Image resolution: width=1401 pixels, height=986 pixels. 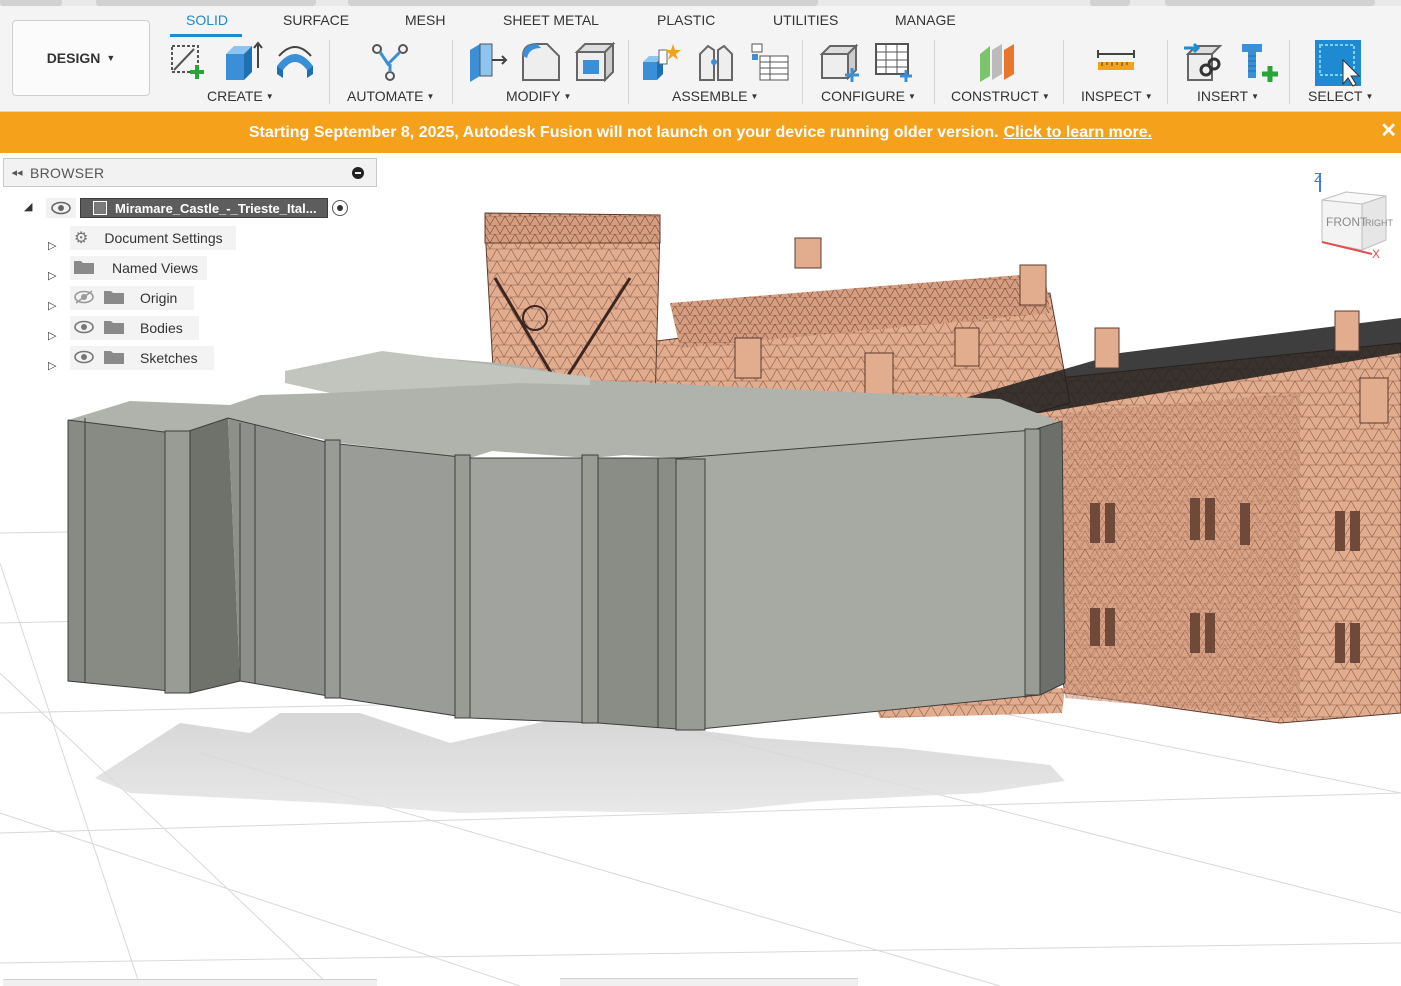 What do you see at coordinates (153, 238) in the screenshot?
I see `browser-item-document-settings: ⚙ Document Settings` at bounding box center [153, 238].